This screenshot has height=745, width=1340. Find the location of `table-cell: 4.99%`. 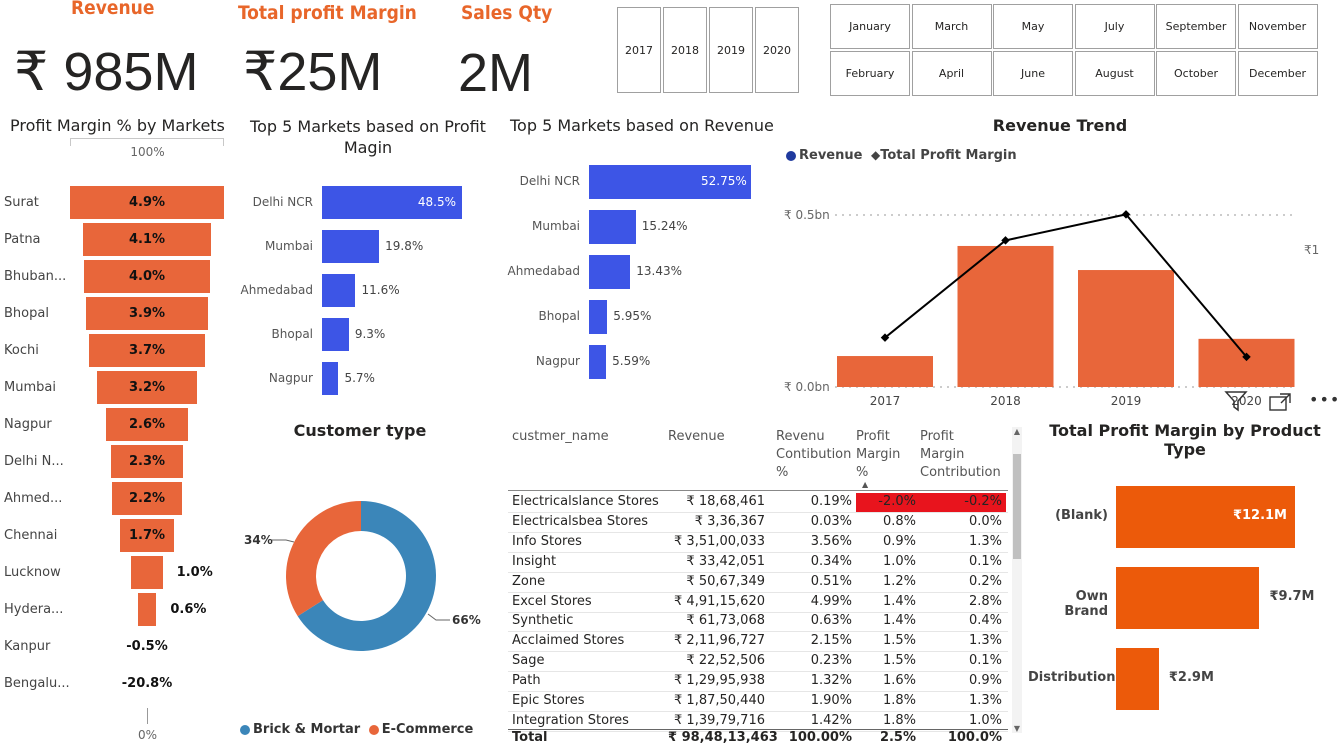

table-cell: 4.99% is located at coordinates (831, 601).